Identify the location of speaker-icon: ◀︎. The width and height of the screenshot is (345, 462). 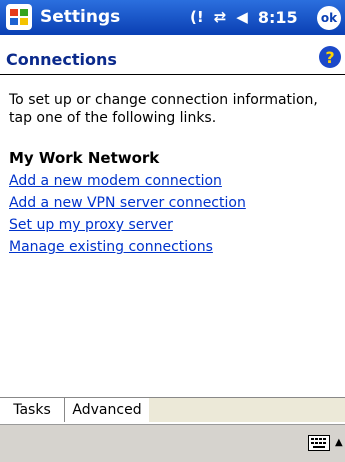
(242, 17).